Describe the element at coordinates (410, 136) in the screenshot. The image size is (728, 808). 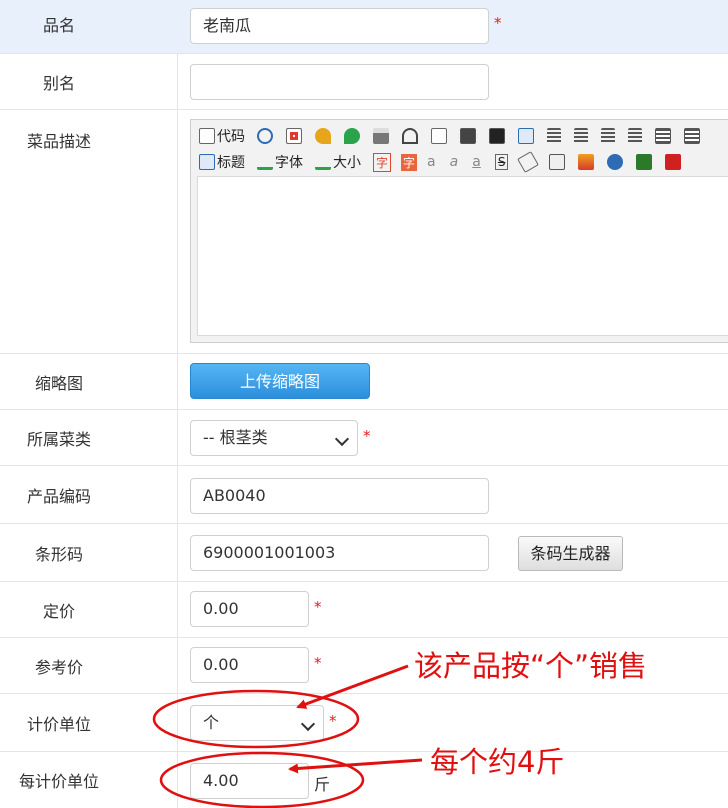
I see `cut-icon` at that location.